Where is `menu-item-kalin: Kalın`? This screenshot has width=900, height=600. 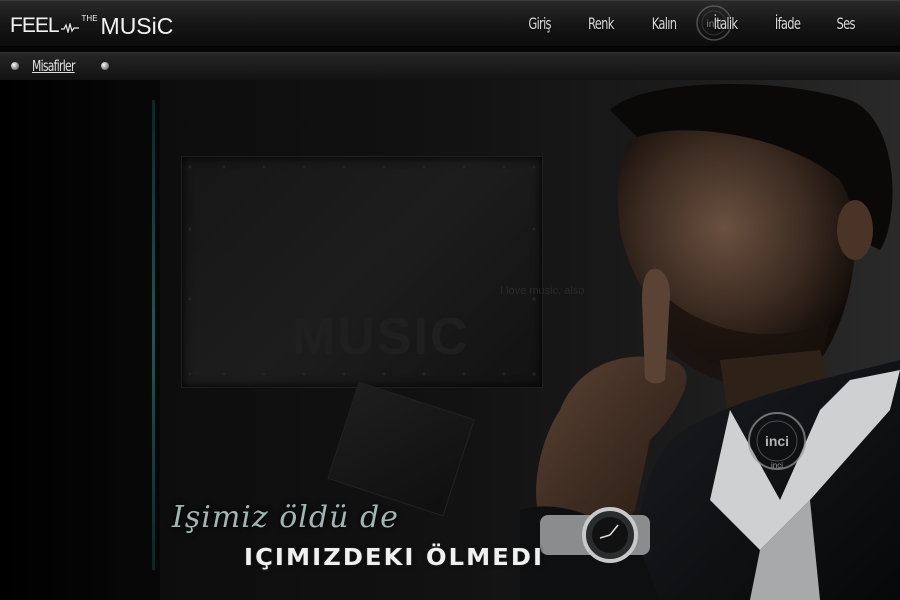
menu-item-kalin: Kalın is located at coordinates (663, 23).